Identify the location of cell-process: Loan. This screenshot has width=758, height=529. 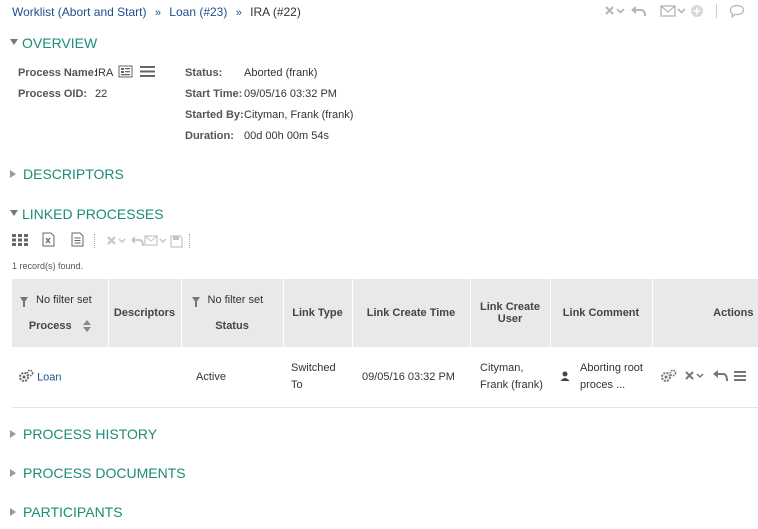
(60, 377).